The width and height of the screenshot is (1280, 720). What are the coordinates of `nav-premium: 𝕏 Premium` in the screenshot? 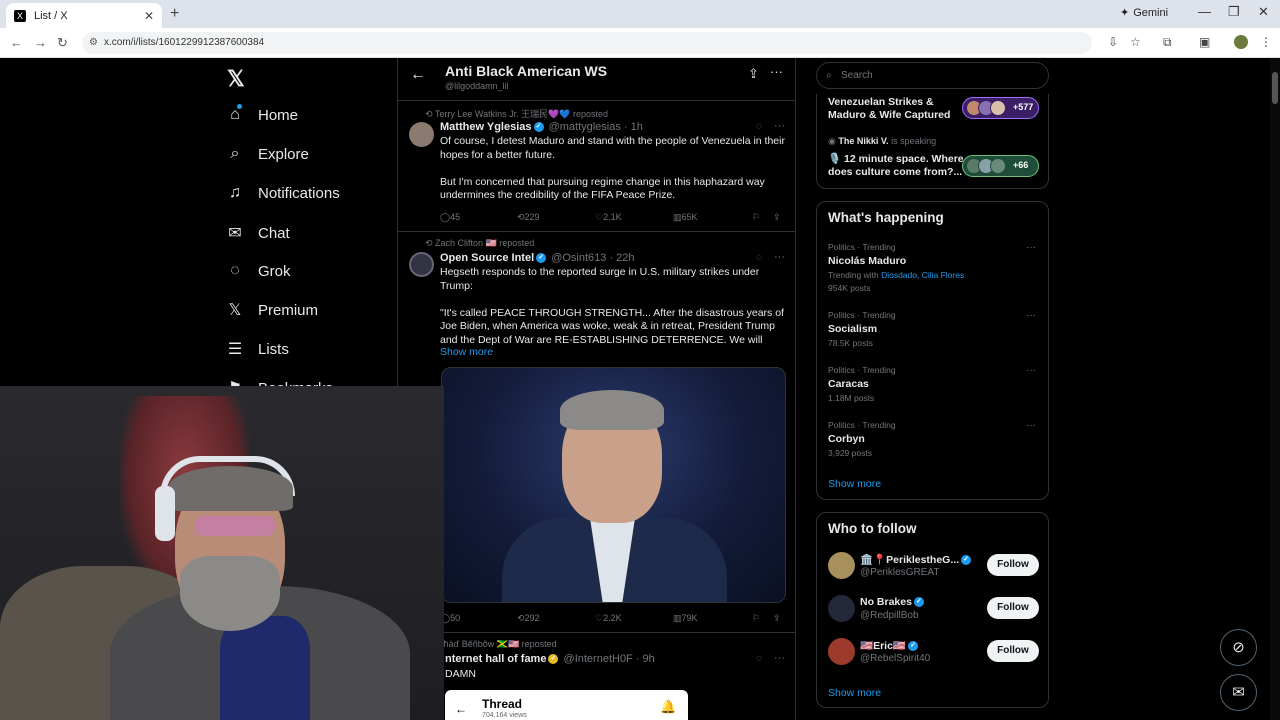 It's located at (272, 310).